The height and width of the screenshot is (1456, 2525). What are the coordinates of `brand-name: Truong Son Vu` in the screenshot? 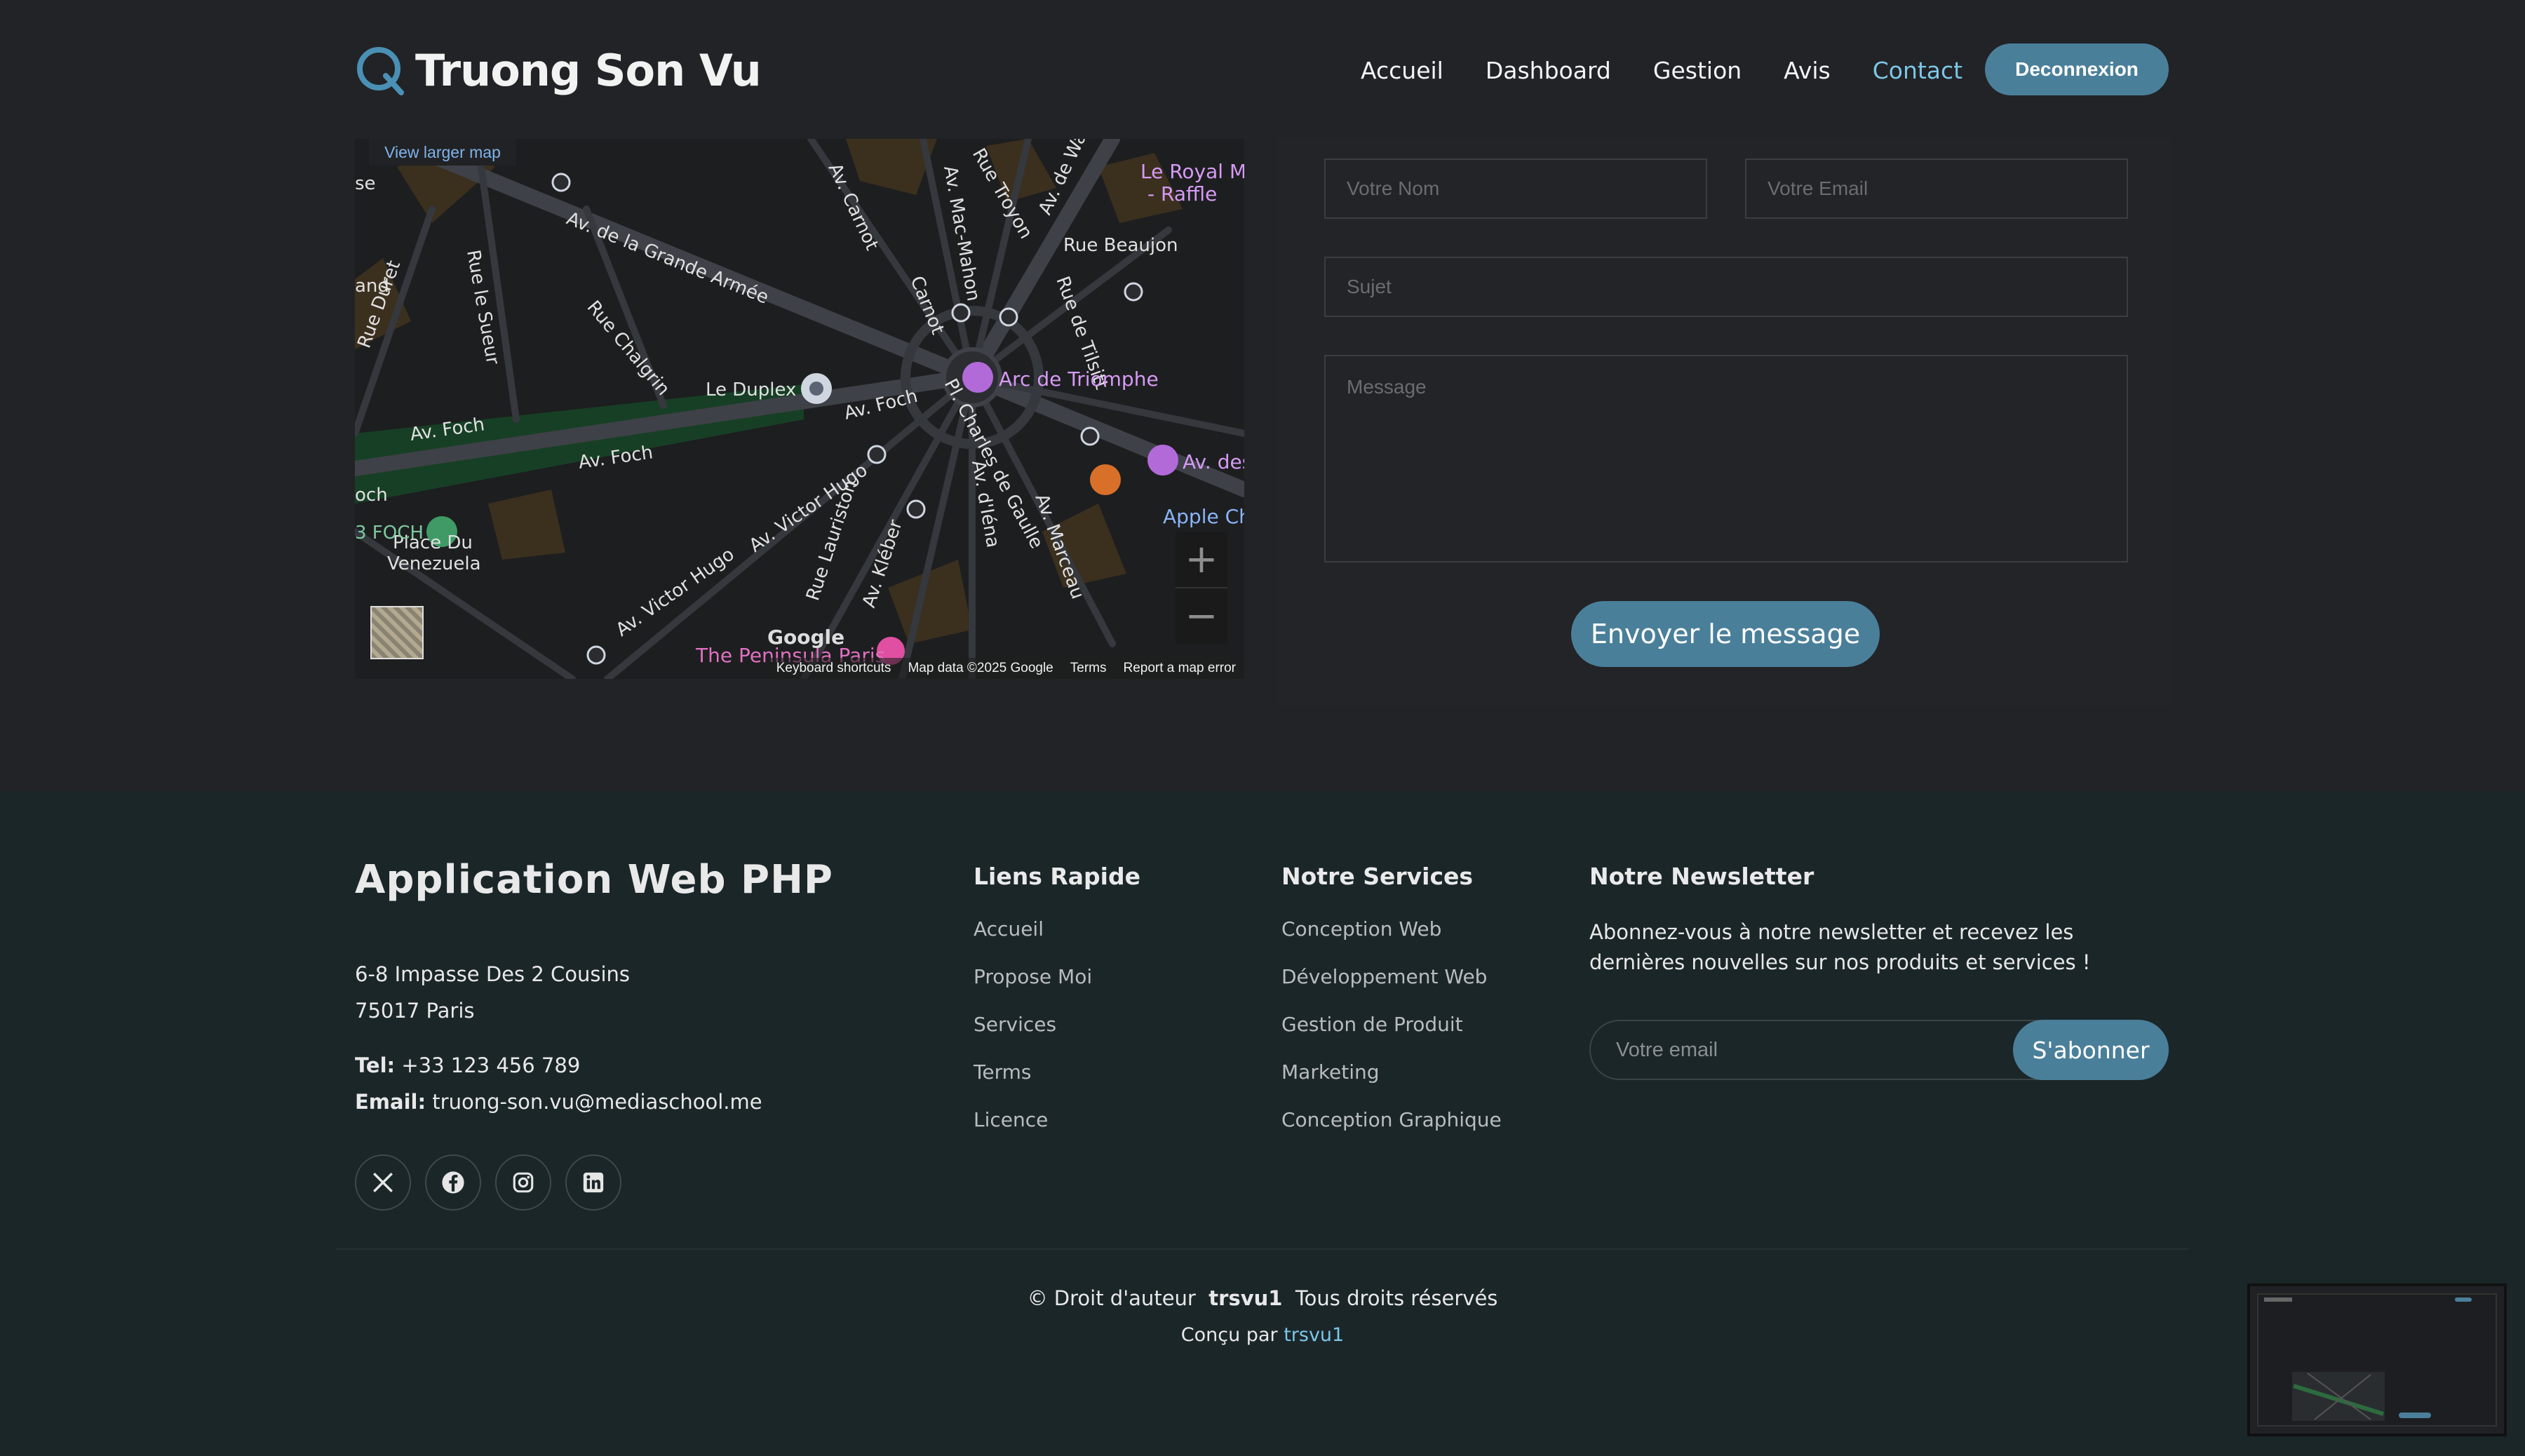 It's located at (588, 70).